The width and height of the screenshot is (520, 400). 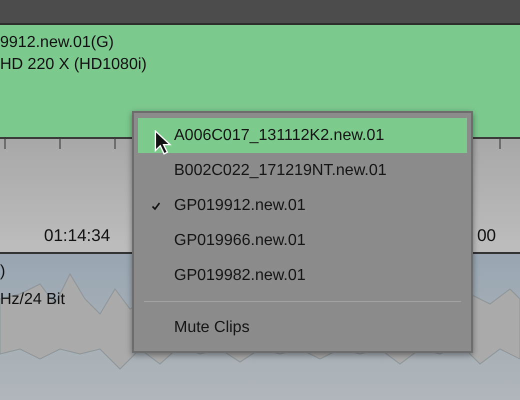 I want to click on audio-info: Hz/24 Bit, so click(x=32, y=300).